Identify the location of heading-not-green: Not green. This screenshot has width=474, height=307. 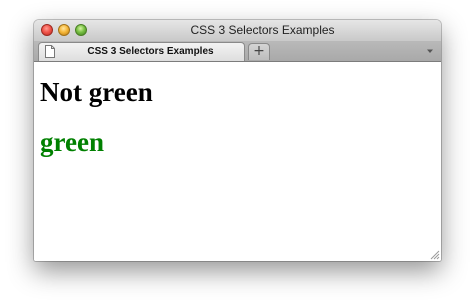
(96, 92).